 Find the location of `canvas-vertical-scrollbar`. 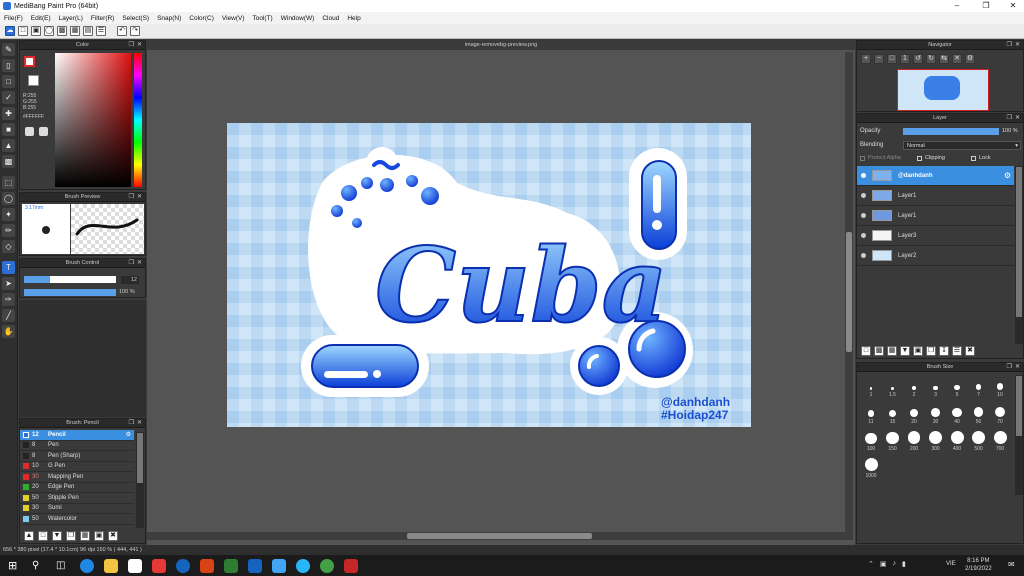

canvas-vertical-scrollbar is located at coordinates (849, 296).